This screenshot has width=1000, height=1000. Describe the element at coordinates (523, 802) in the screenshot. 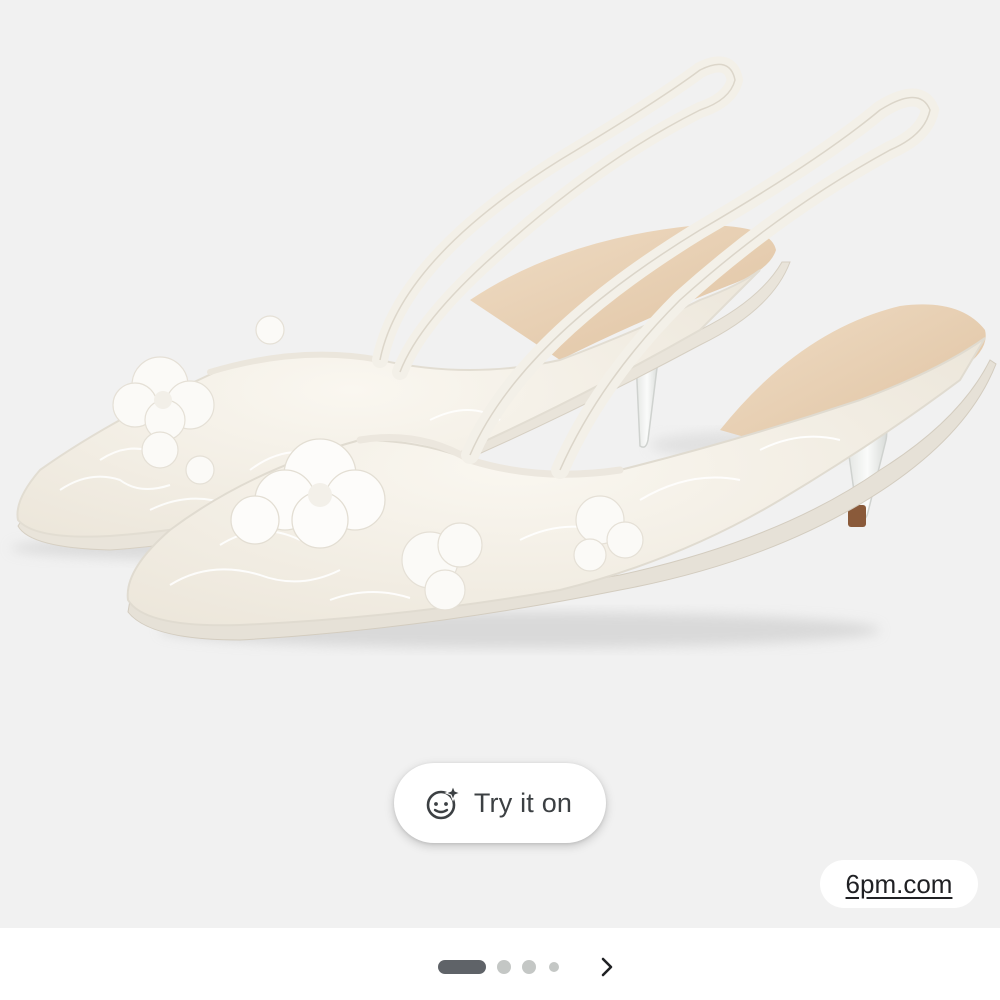

I see `try-it-on-label: Try it on` at that location.